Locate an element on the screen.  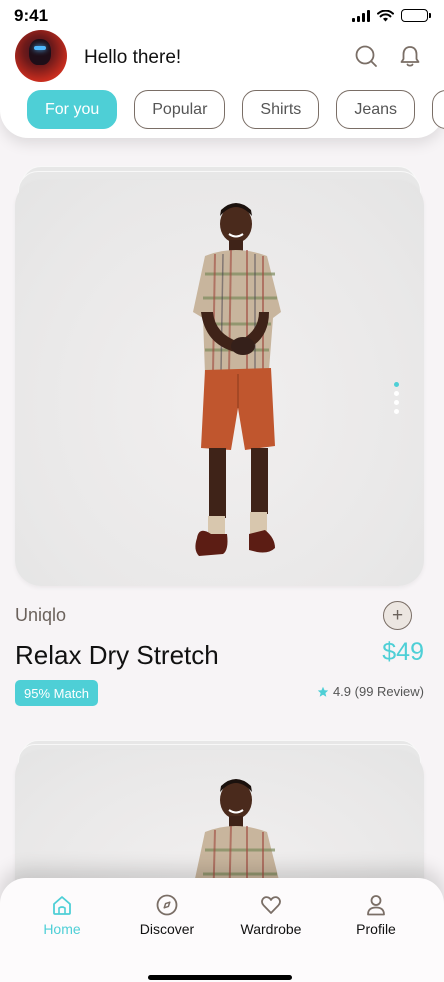
notifications-button is located at coordinates (410, 56).